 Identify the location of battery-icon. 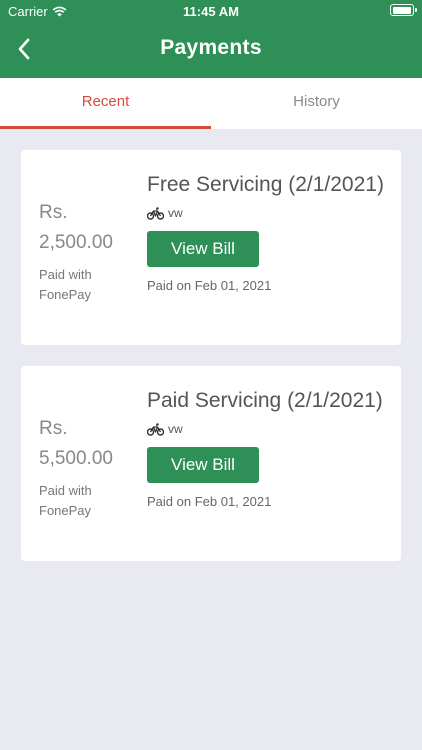
(403, 10).